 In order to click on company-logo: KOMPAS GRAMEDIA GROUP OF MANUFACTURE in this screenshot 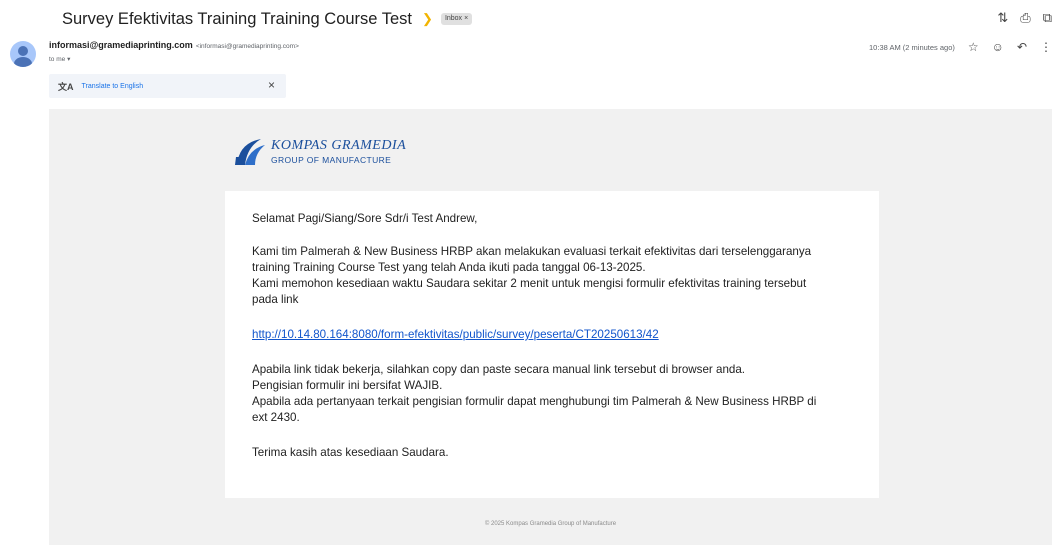, I will do `click(319, 152)`.